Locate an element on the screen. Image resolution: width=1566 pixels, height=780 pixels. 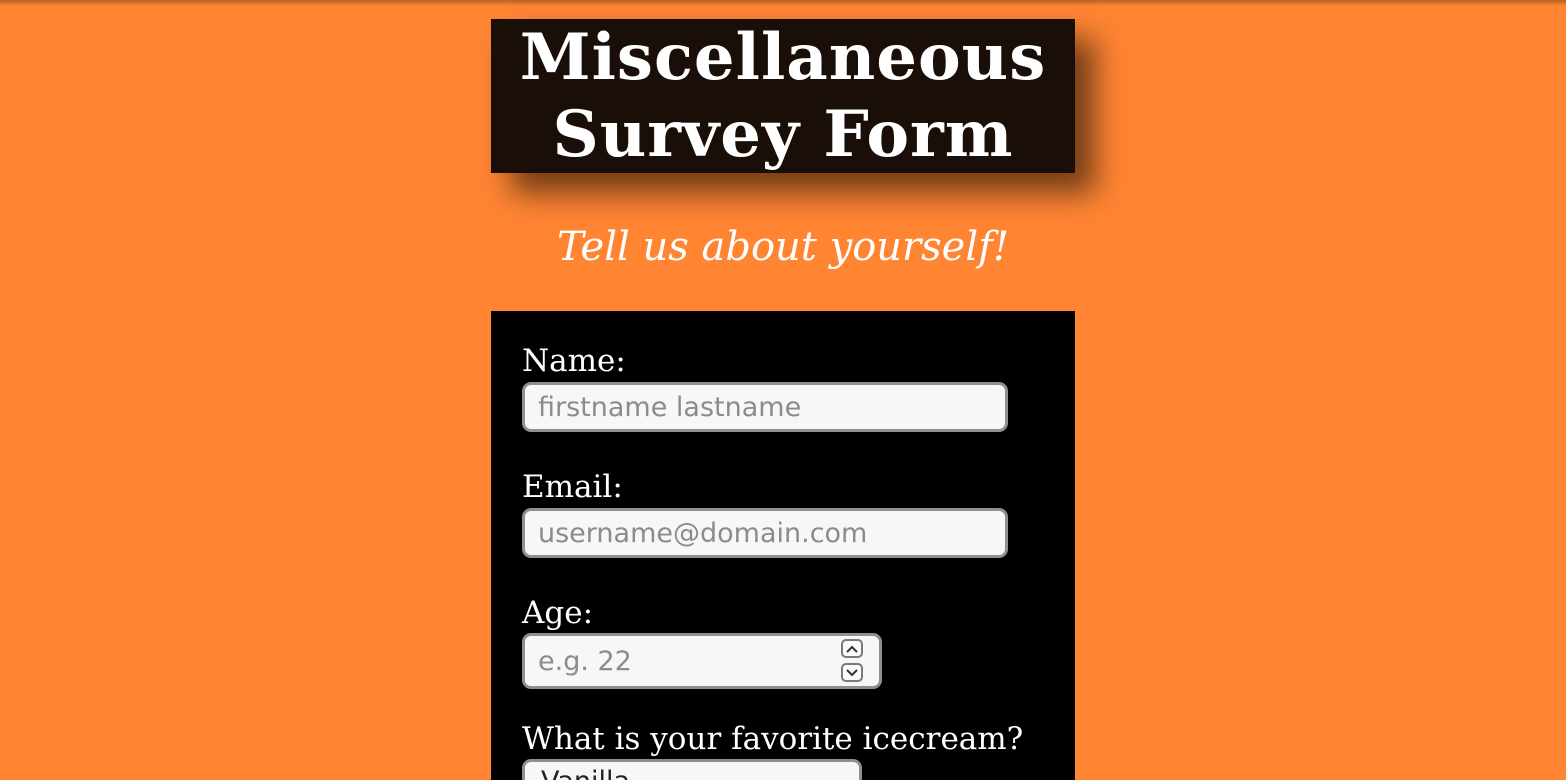
name-label: Name: is located at coordinates (574, 361).